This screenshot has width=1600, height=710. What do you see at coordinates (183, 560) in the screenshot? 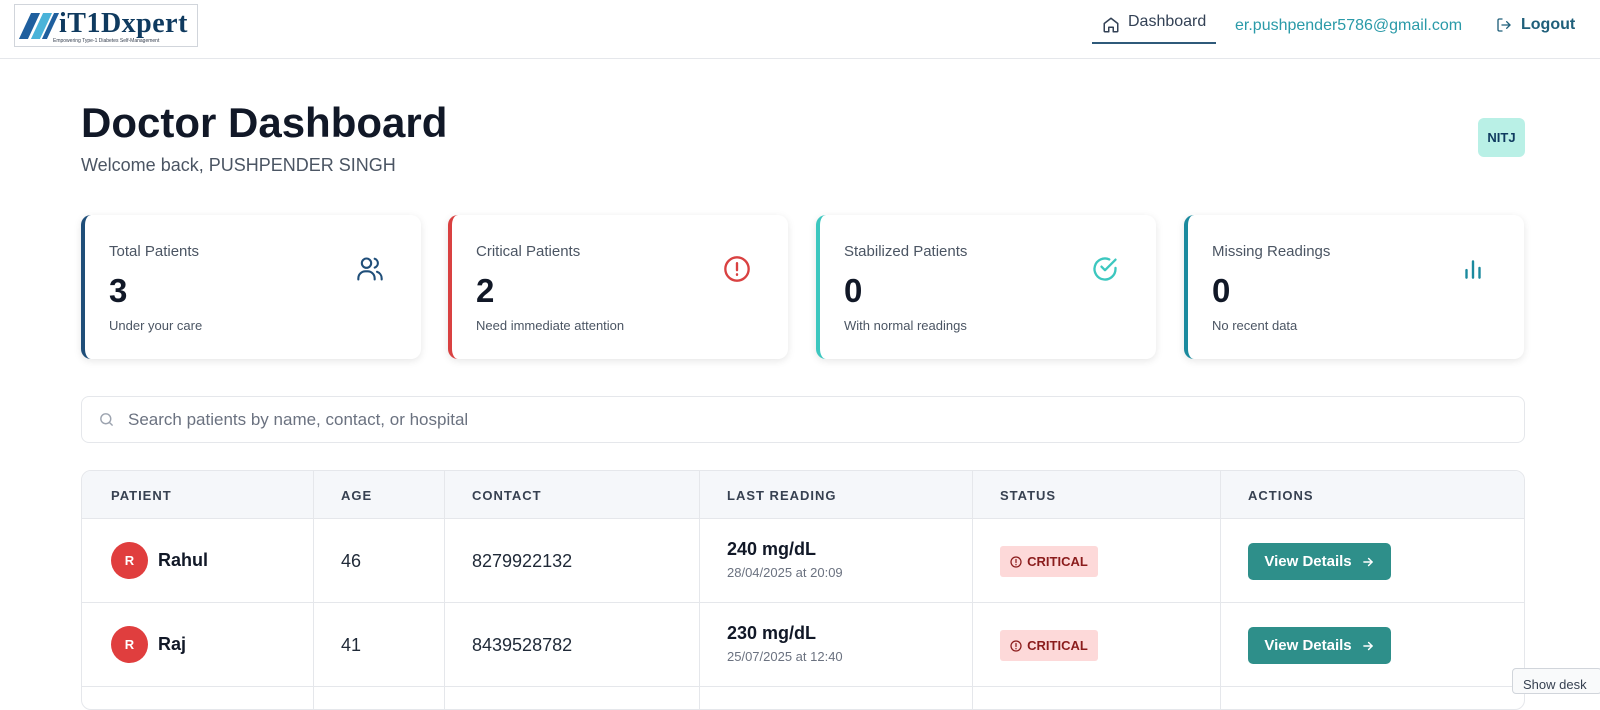
I see `patient-name: Rahul` at bounding box center [183, 560].